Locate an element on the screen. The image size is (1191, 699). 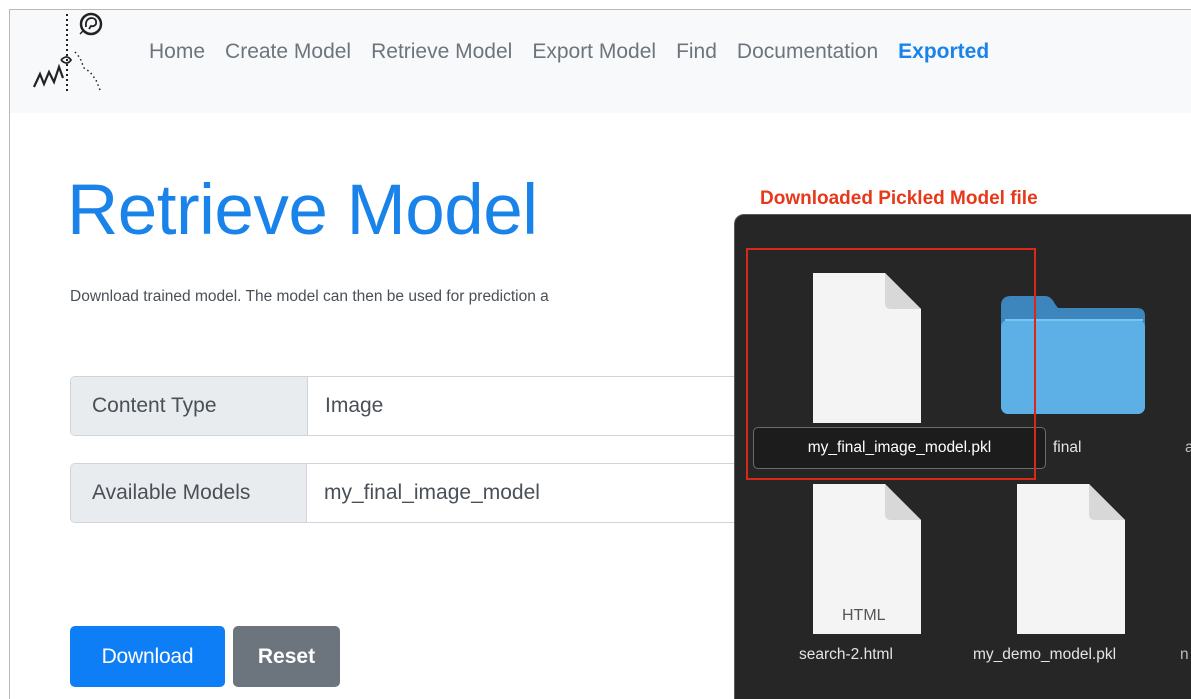
page-title: Retrieve Model is located at coordinates (302, 210).